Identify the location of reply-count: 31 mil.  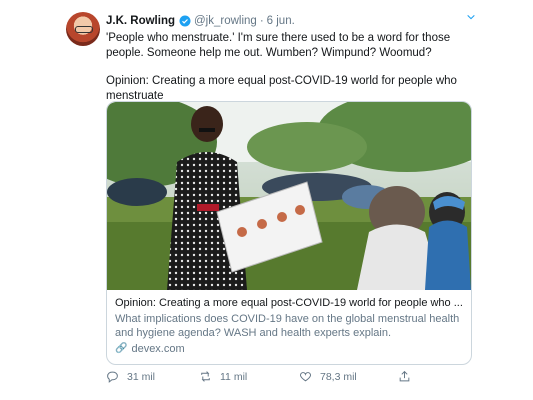
(141, 376).